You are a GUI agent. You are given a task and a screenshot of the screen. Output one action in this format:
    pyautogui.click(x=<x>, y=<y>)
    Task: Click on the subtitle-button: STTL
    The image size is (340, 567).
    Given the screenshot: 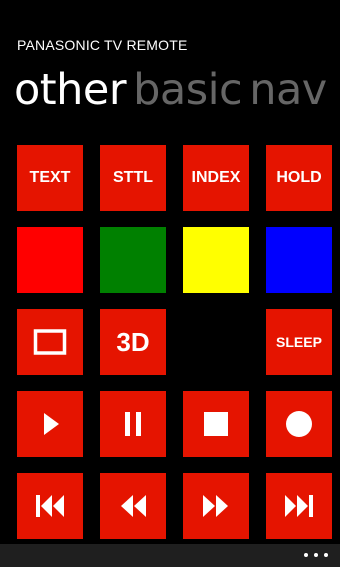 What is the action you would take?
    pyautogui.click(x=133, y=178)
    